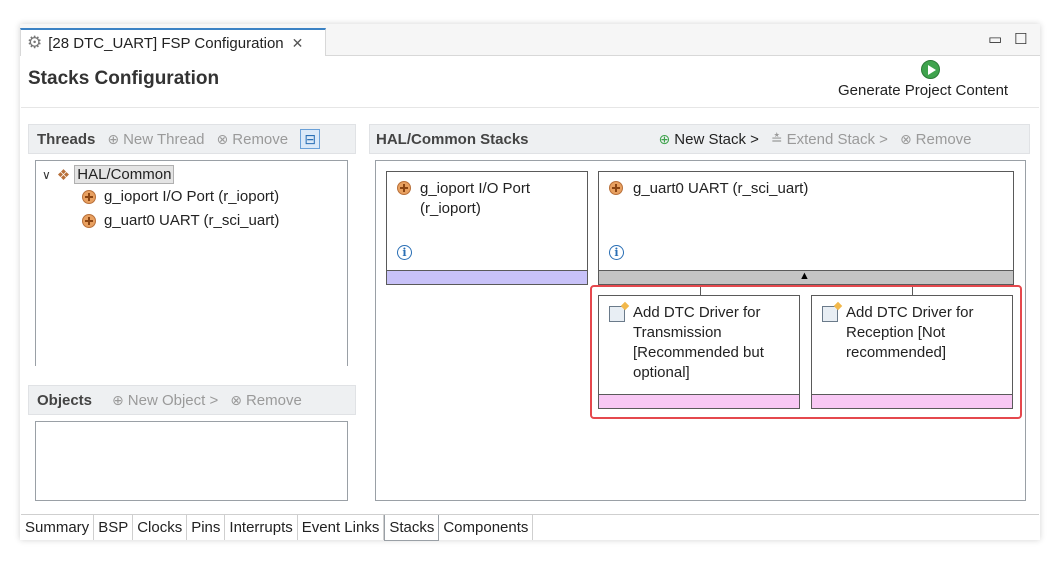  Describe the element at coordinates (298, 43) in the screenshot. I see `close-icon: ✕` at that location.